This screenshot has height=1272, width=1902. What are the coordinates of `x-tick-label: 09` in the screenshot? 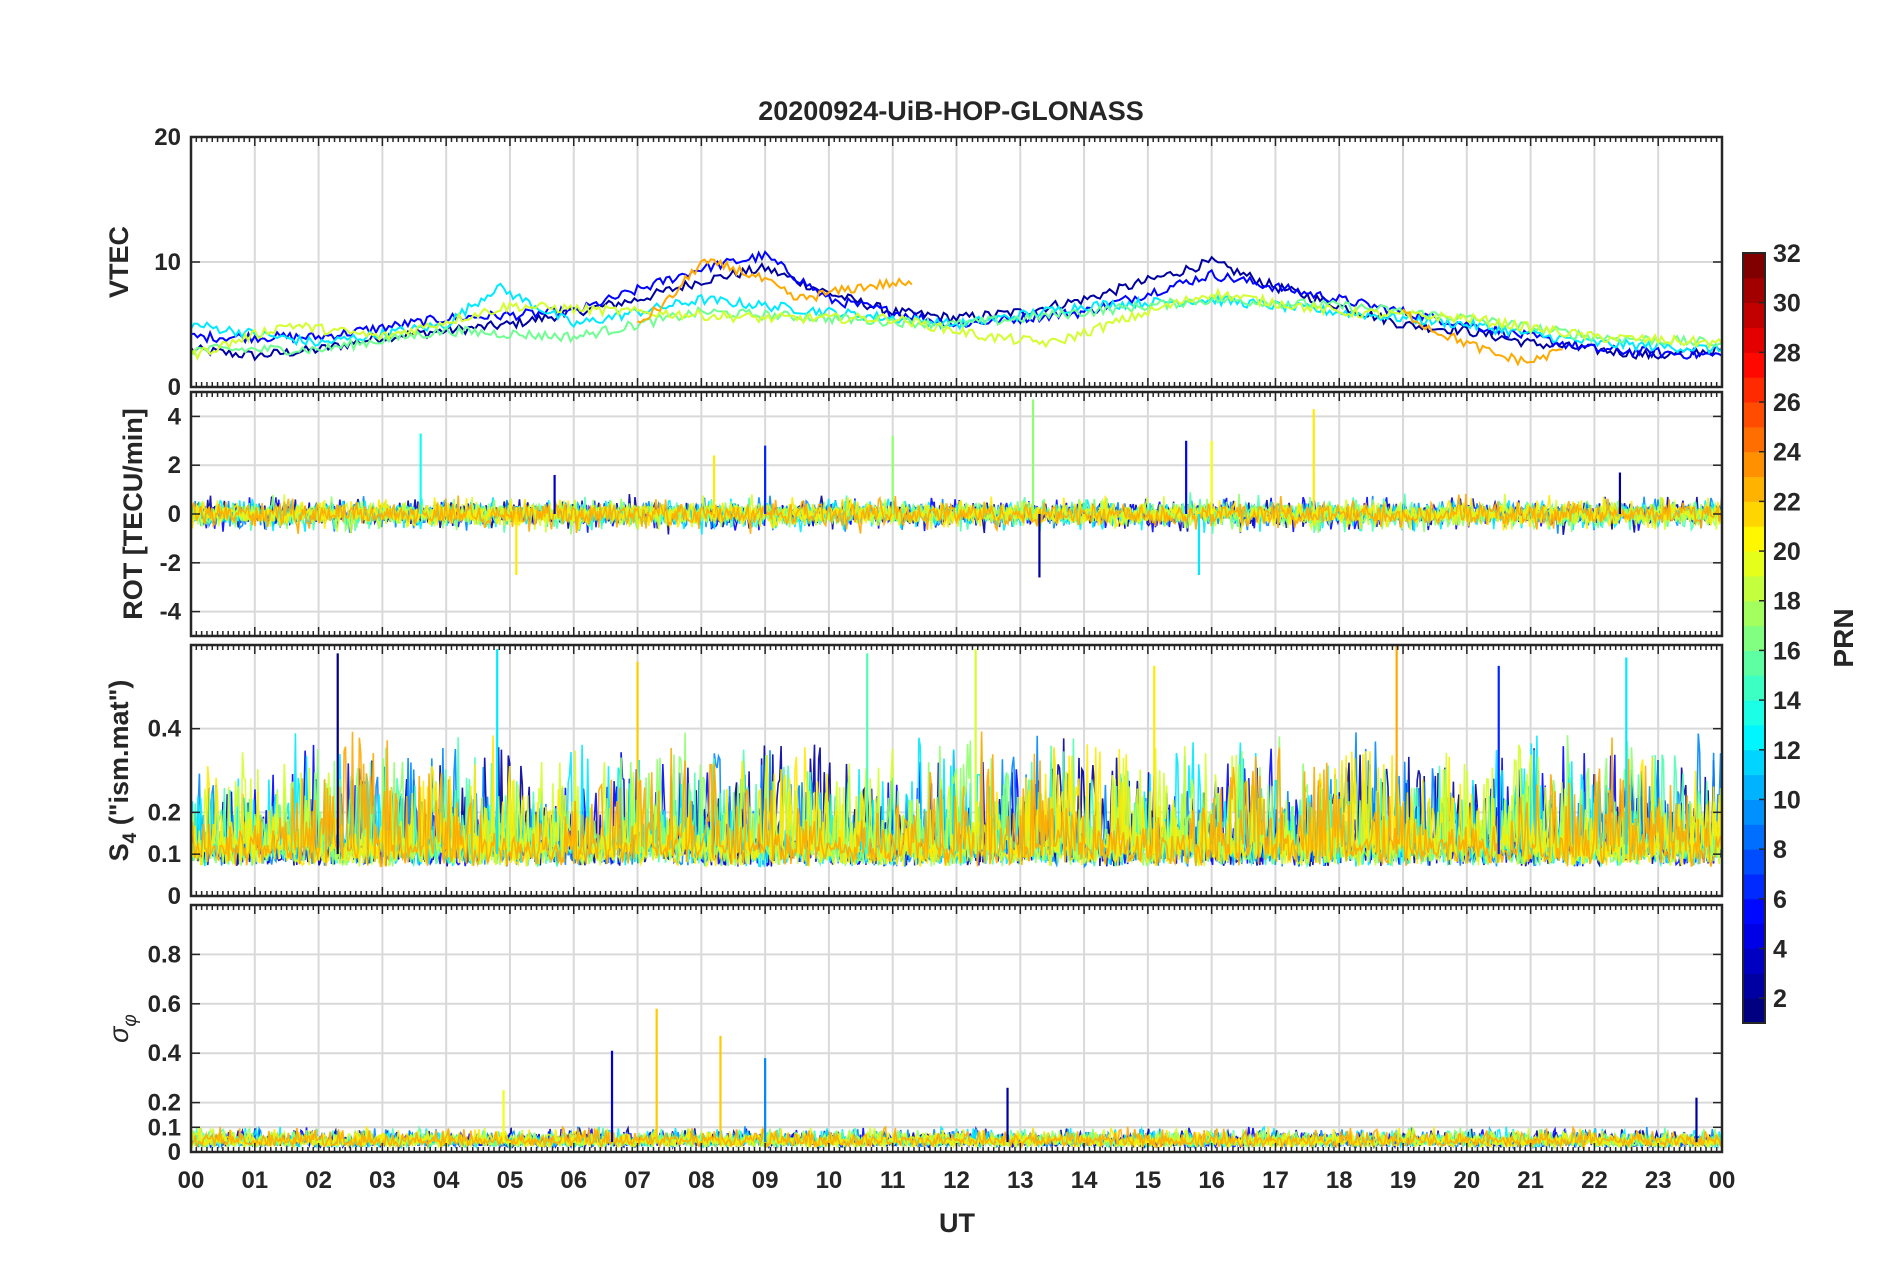 It's located at (765, 1180).